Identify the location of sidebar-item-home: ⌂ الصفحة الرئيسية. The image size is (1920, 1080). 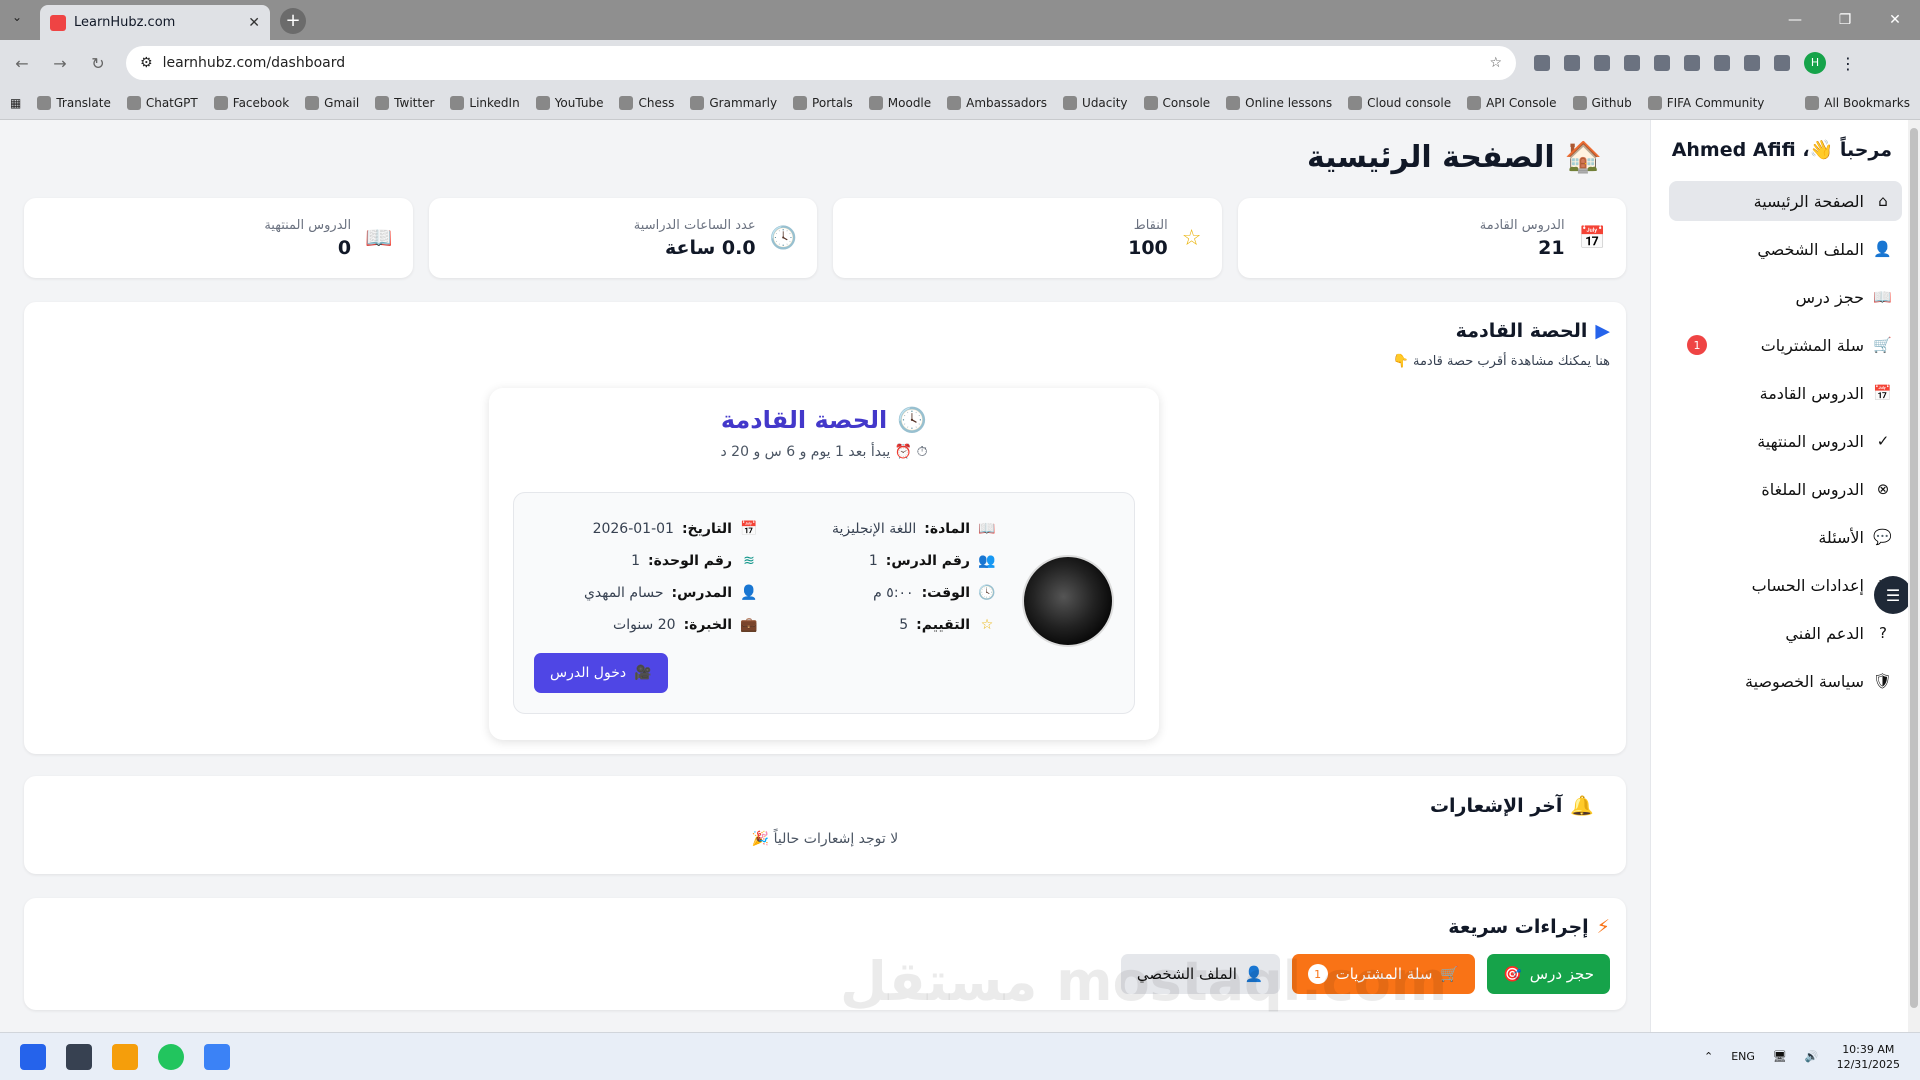
(1785, 201).